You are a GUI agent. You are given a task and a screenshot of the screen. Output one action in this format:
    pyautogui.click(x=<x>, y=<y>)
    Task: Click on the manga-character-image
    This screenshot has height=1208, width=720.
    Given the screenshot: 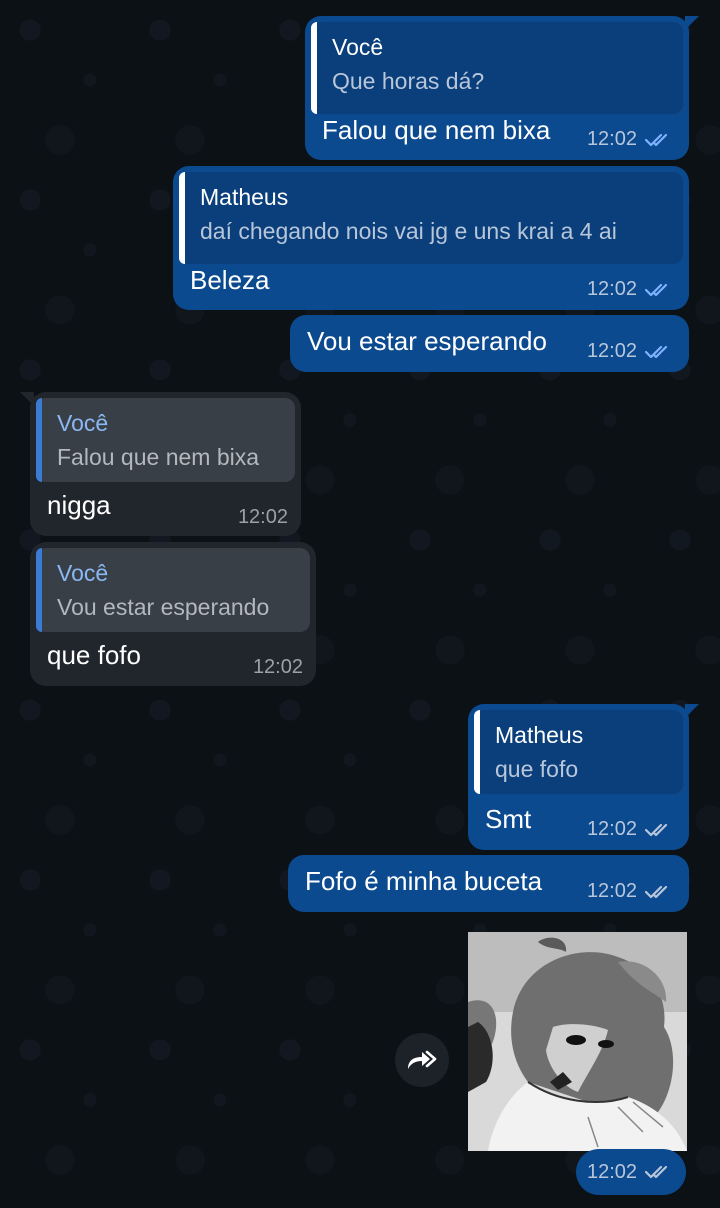 What is the action you would take?
    pyautogui.click(x=577, y=1041)
    